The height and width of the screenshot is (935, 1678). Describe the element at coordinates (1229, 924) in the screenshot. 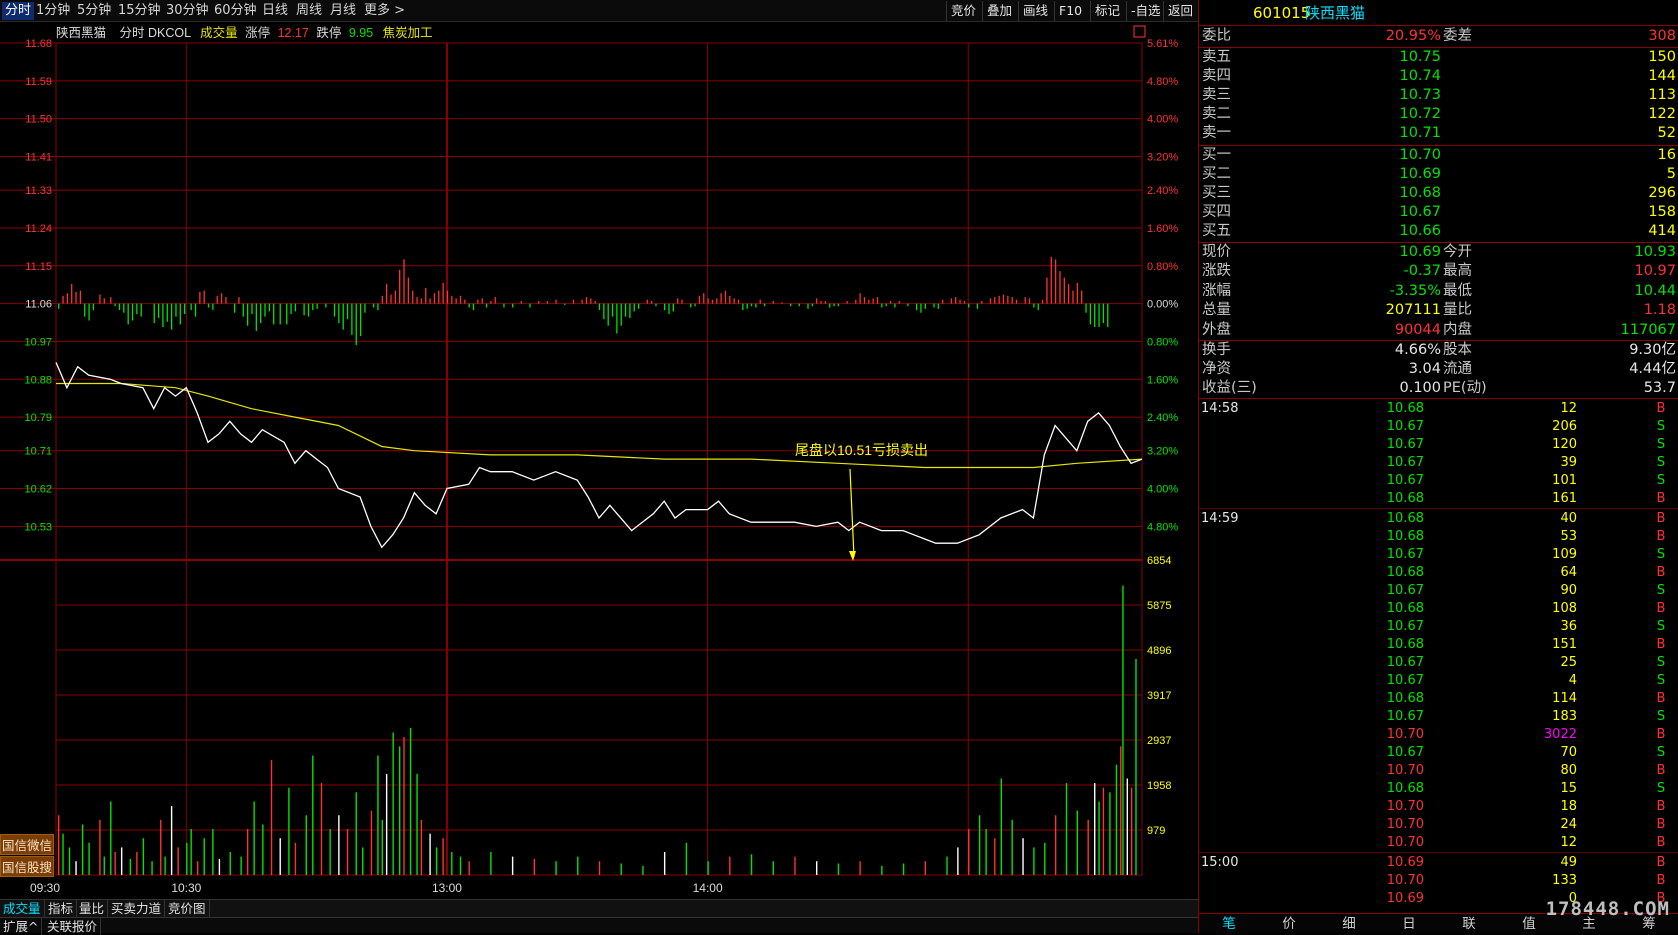

I see `panel-tab-0: 笔` at that location.